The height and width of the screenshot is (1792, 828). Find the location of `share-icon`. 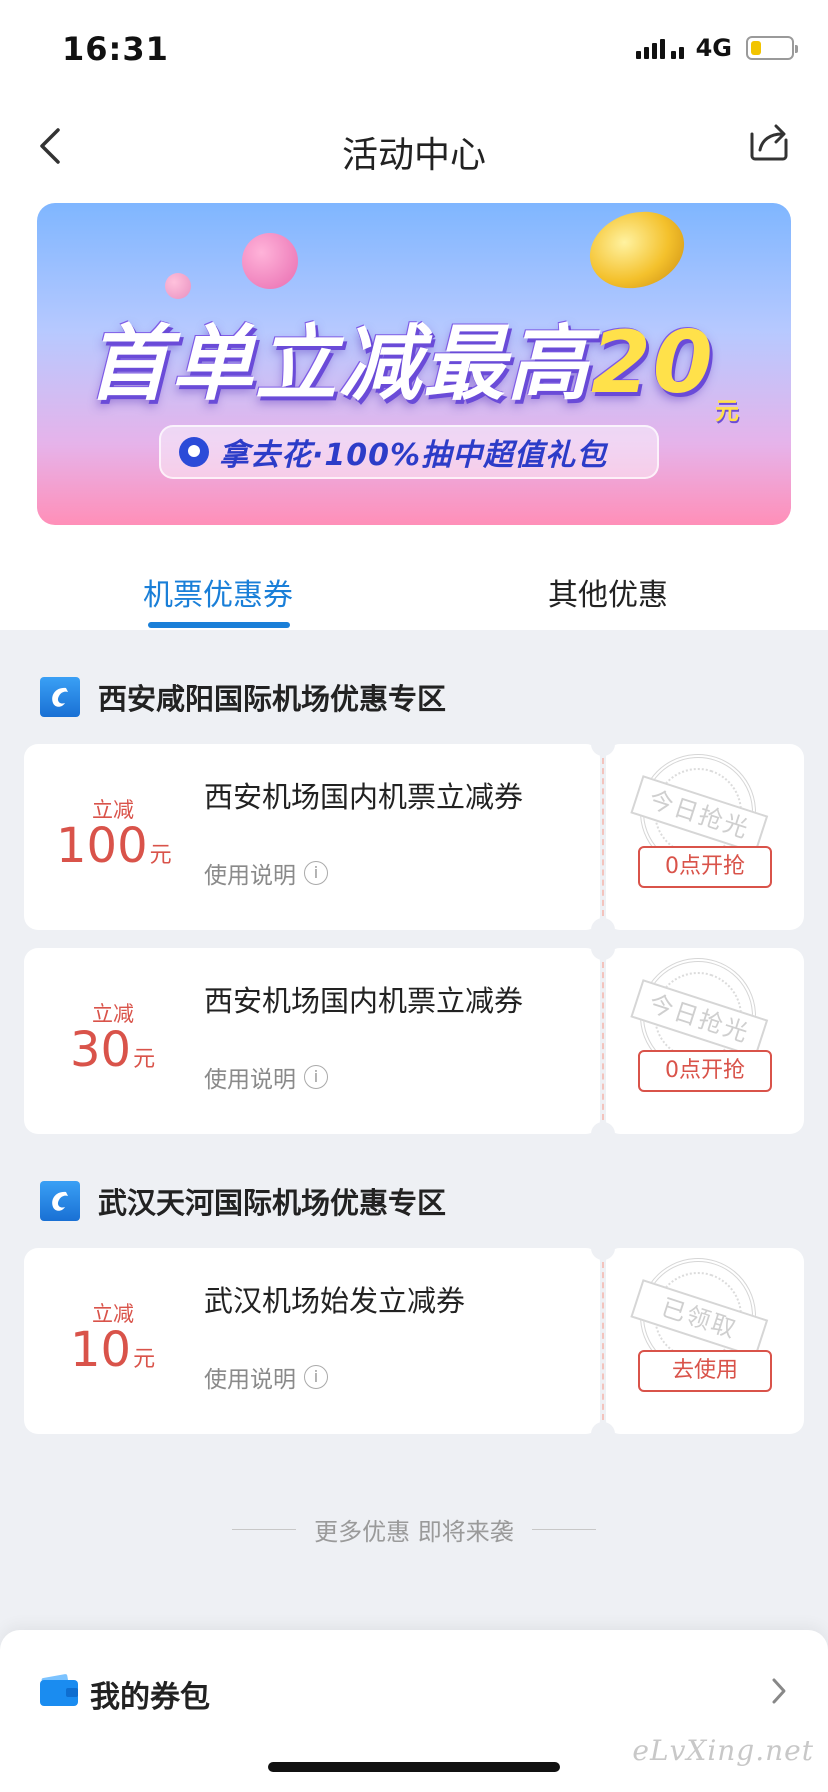

share-icon is located at coordinates (768, 142).